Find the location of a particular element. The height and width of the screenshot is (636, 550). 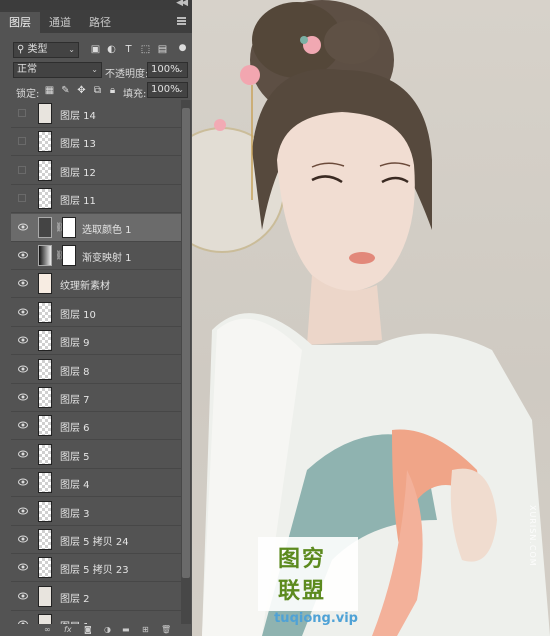

layer-row: 图层 5 拷贝 24 is located at coordinates (96, 540).